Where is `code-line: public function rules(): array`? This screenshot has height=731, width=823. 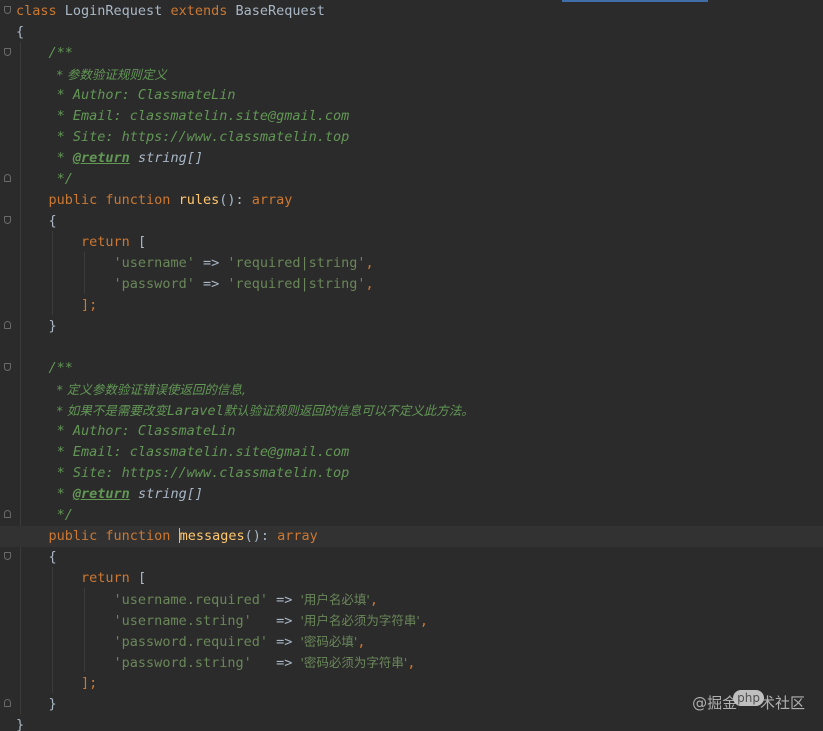
code-line: public function rules(): array is located at coordinates (411, 200).